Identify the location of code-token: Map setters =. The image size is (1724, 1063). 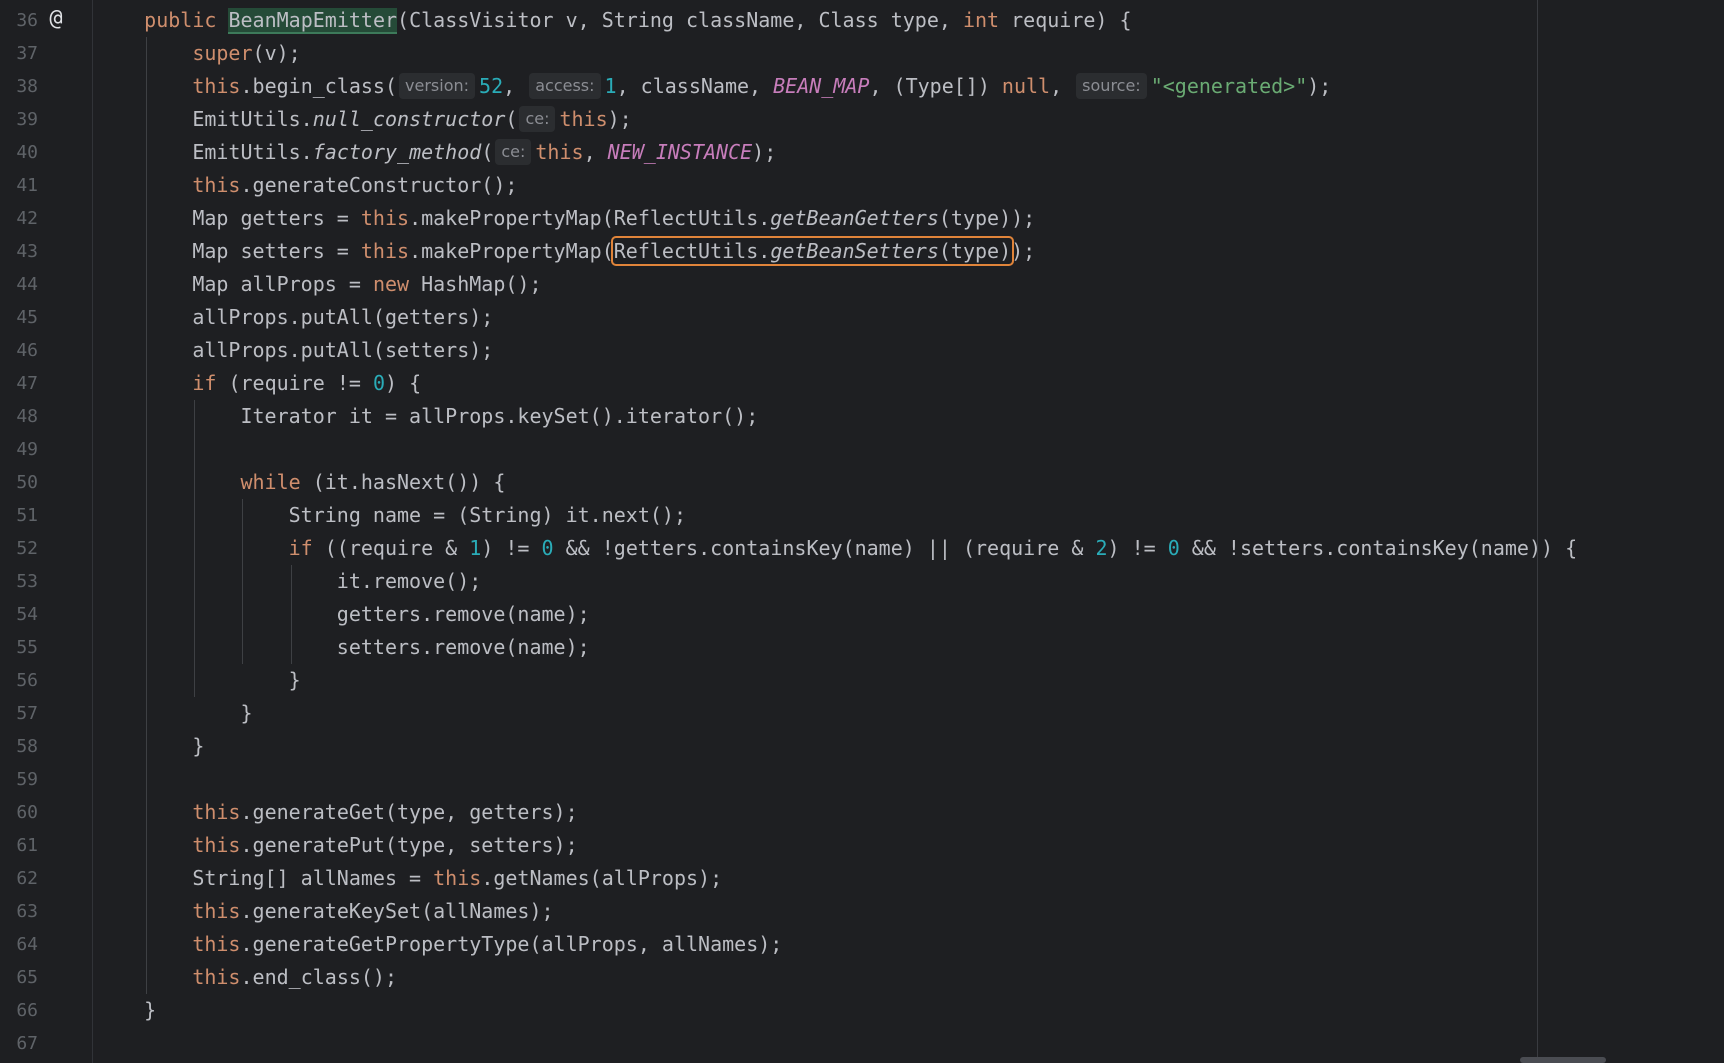
(276, 251).